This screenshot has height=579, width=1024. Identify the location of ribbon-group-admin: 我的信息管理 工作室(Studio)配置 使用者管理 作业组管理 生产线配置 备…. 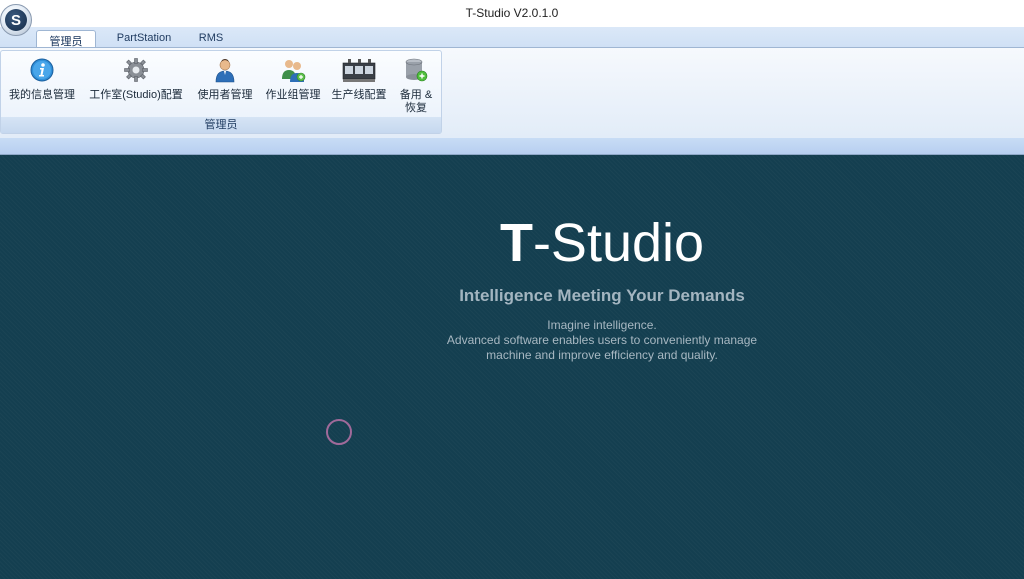
(221, 92).